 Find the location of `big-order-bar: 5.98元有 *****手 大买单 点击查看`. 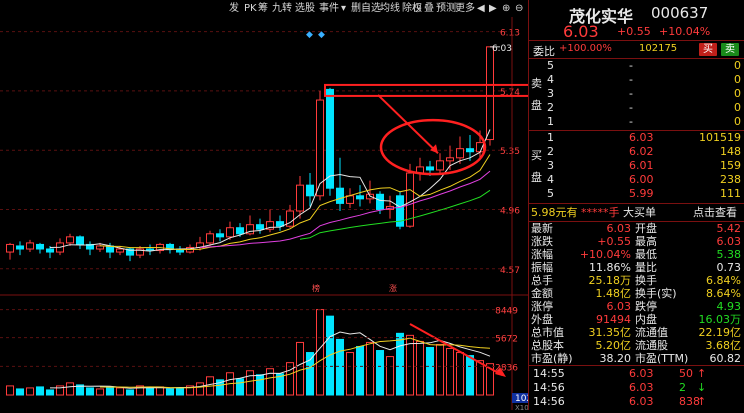

big-order-bar: 5.98元有 *****手 大买单 点击查看 is located at coordinates (637, 213).